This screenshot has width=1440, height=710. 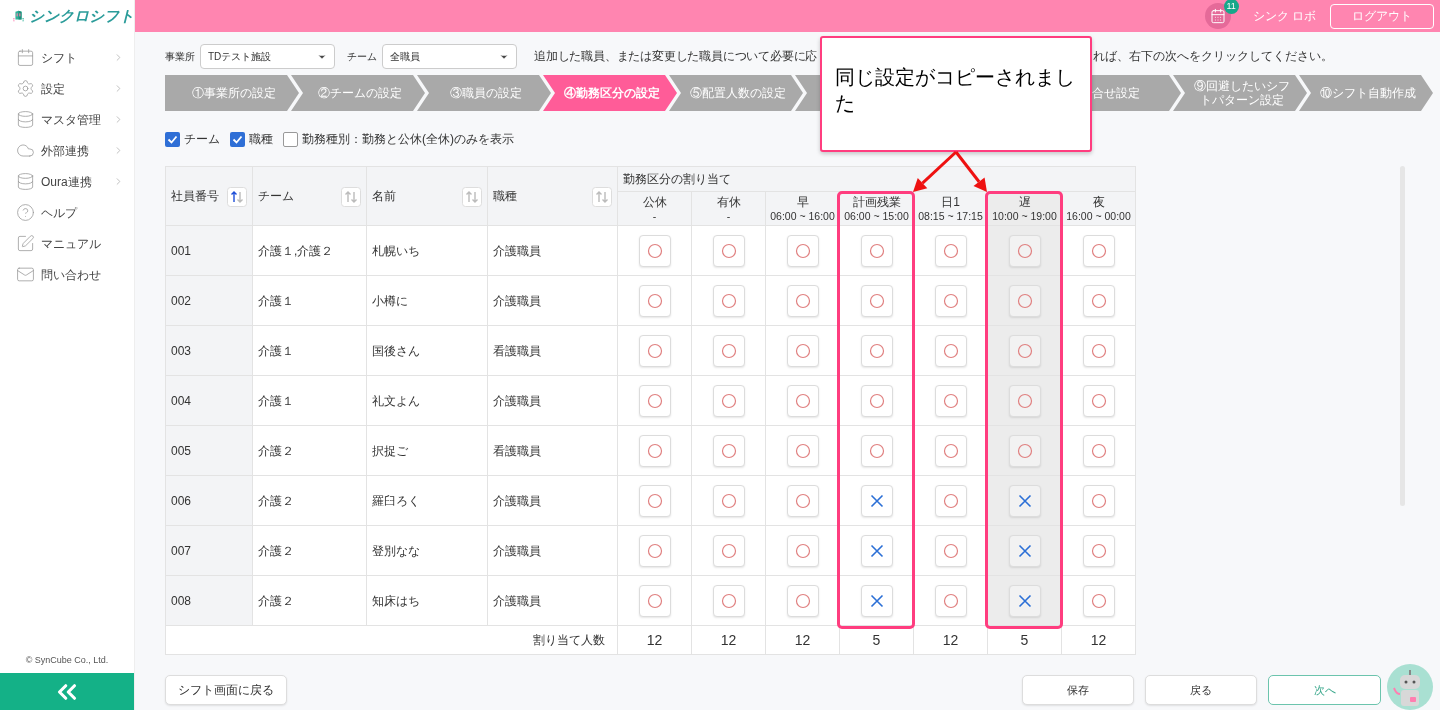 I want to click on filter-select: 全職員, so click(x=449, y=56).